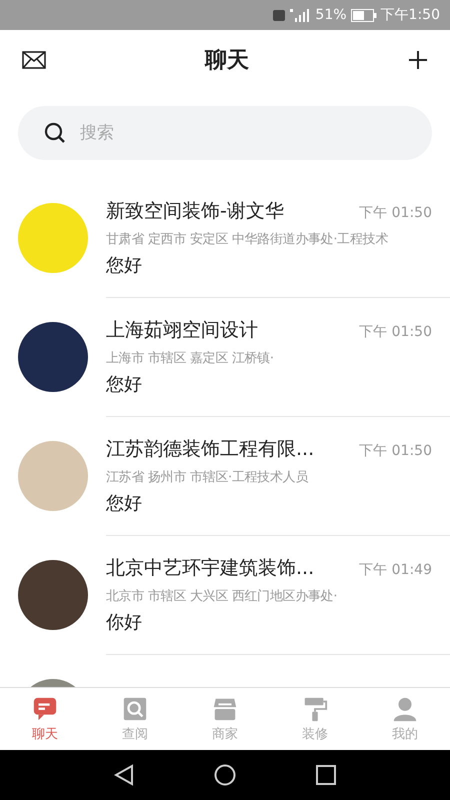  What do you see at coordinates (315, 709) in the screenshot?
I see `roller-icon` at bounding box center [315, 709].